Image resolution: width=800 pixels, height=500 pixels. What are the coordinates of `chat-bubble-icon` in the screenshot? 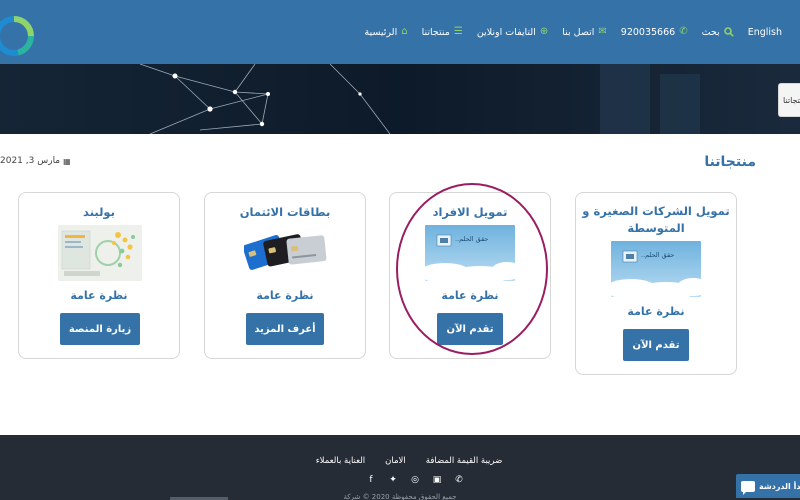 It's located at (748, 487).